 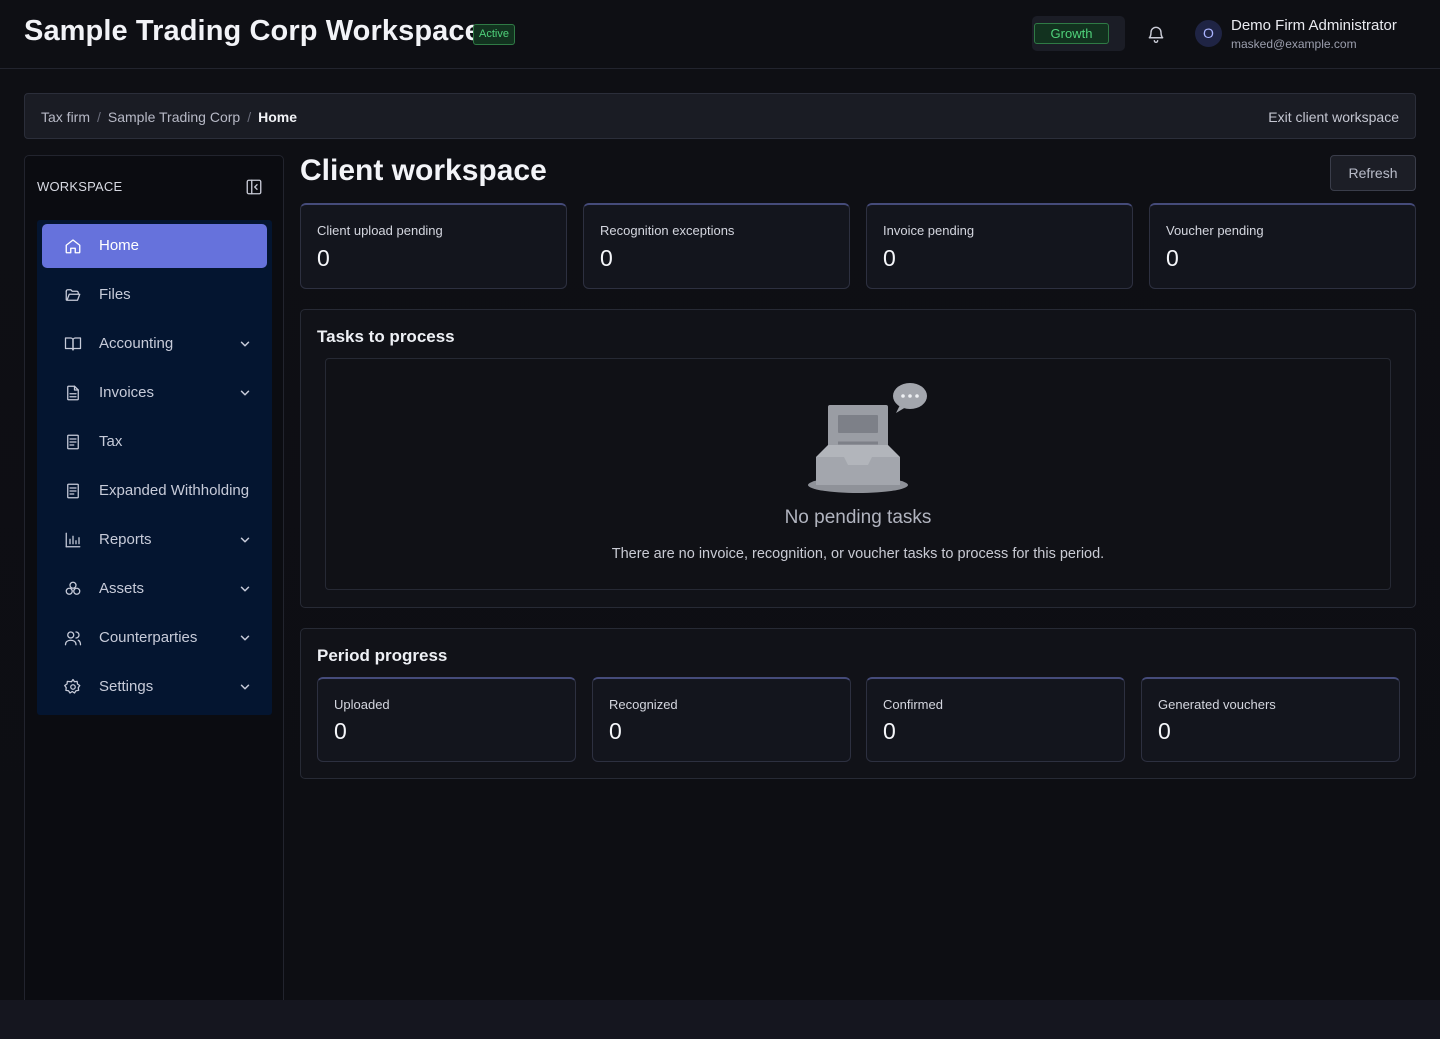 I want to click on plan-badge: Growth, so click(x=1071, y=33).